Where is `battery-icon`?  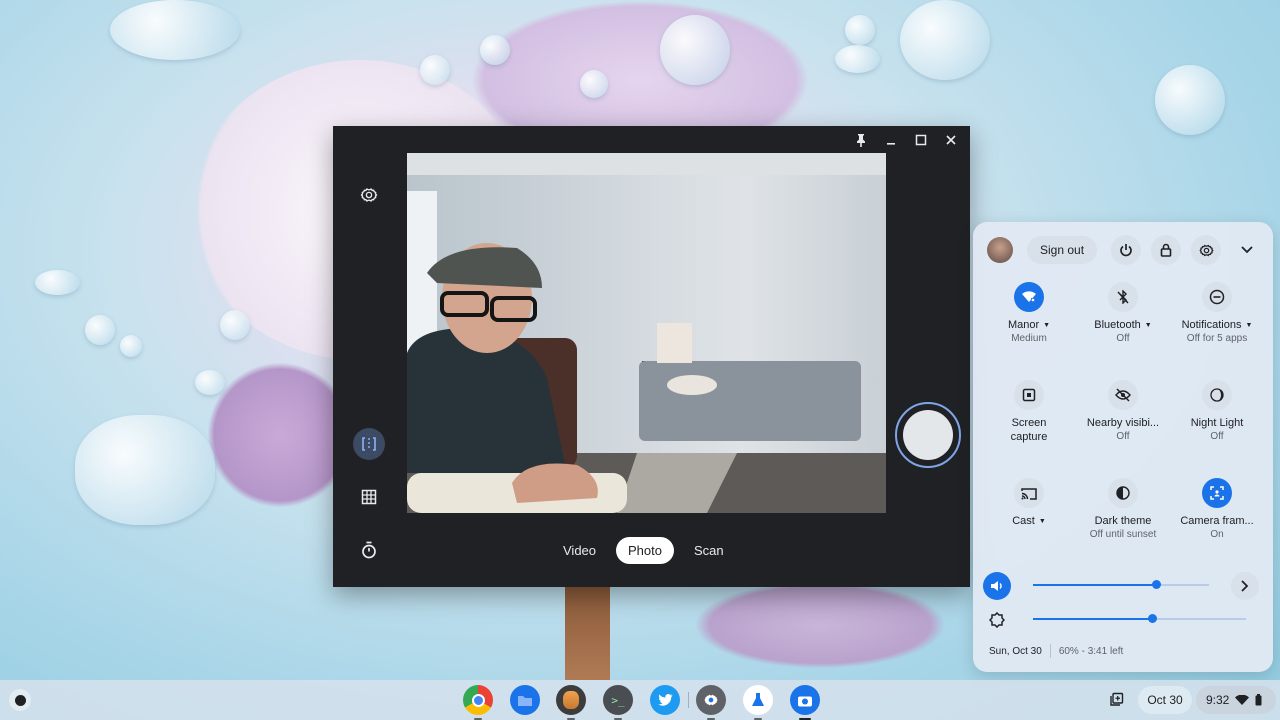
battery-icon is located at coordinates (1258, 700).